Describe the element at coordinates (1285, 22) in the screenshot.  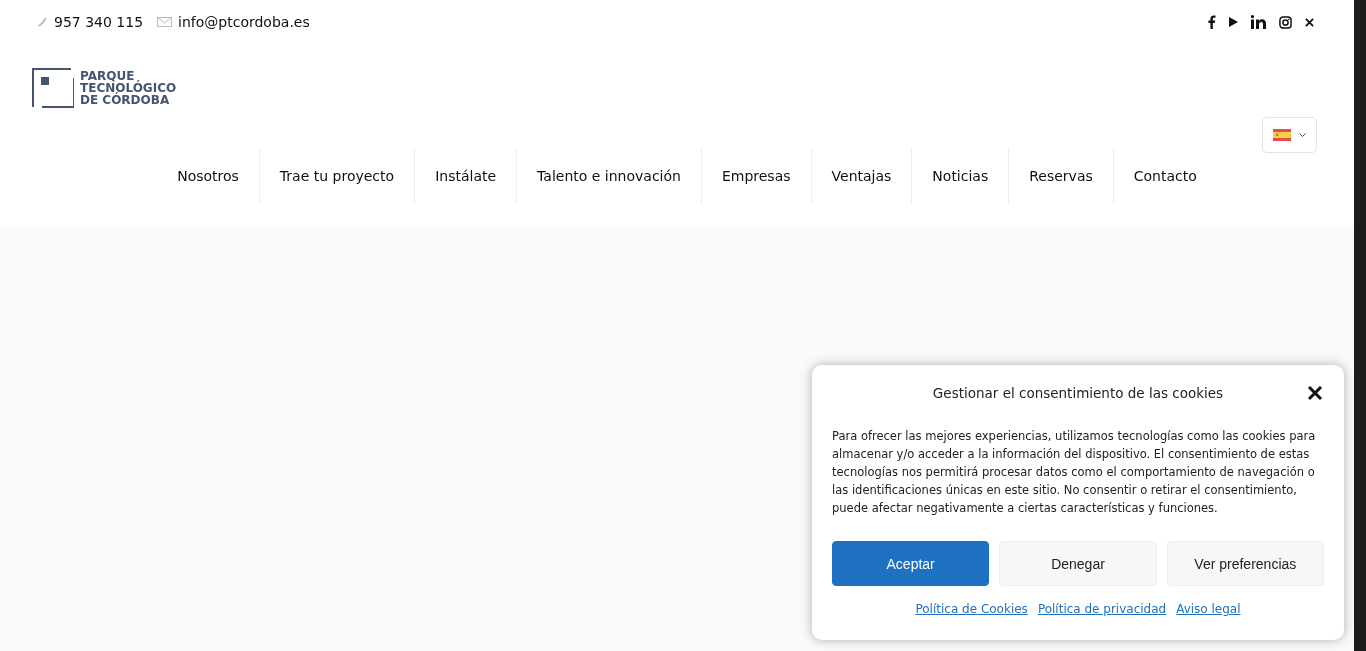
I see `instagram-icon` at that location.